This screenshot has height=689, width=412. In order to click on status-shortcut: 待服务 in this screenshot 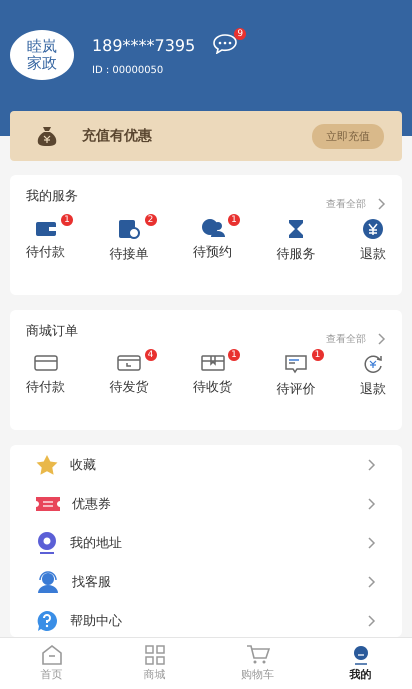, I will do `click(296, 238)`.